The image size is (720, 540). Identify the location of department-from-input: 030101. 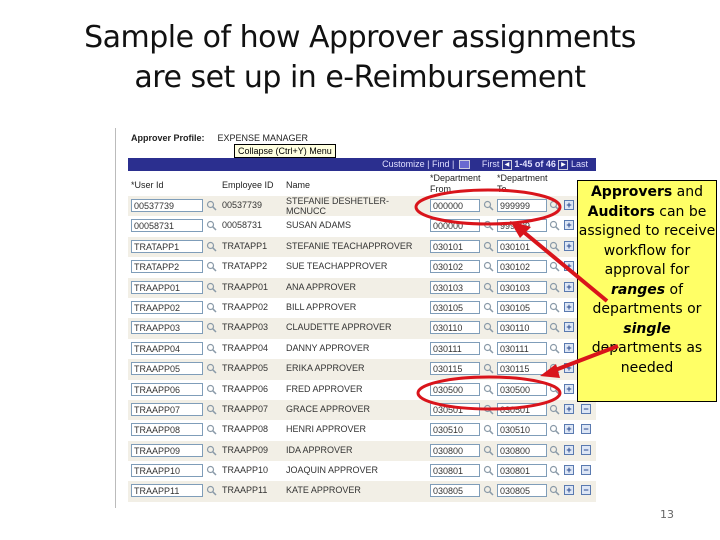
(455, 246).